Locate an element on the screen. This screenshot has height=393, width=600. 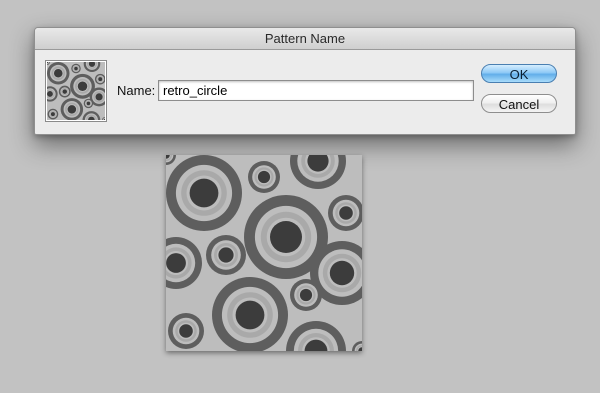
pattern-name-input is located at coordinates (316, 90).